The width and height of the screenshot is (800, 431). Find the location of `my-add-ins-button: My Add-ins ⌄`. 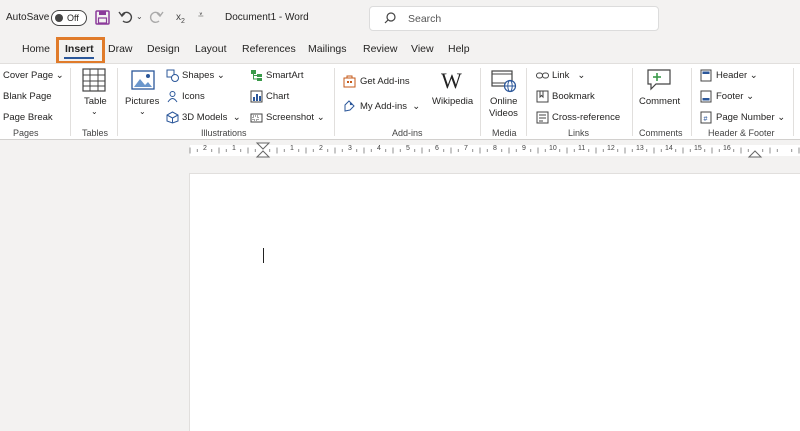

my-add-ins-button: My Add-ins ⌄ is located at coordinates (390, 106).